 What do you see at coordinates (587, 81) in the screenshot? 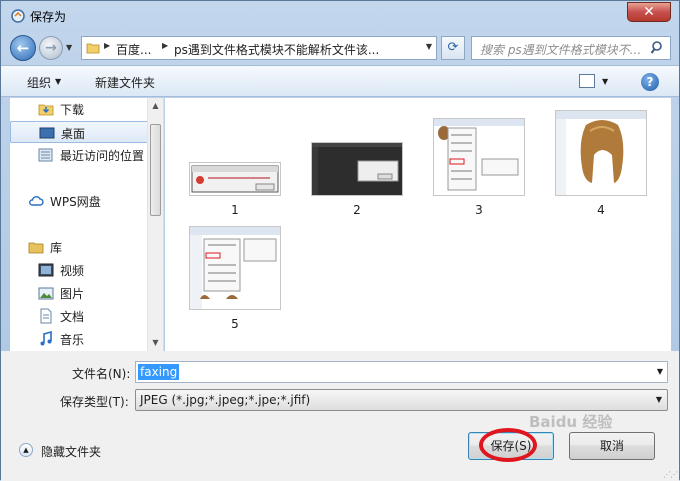
I see `view-options-icon` at bounding box center [587, 81].